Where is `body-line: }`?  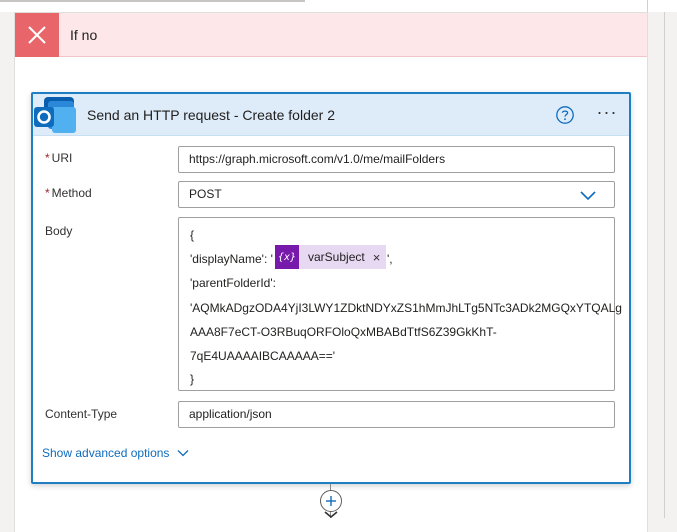
body-line: } is located at coordinates (192, 379).